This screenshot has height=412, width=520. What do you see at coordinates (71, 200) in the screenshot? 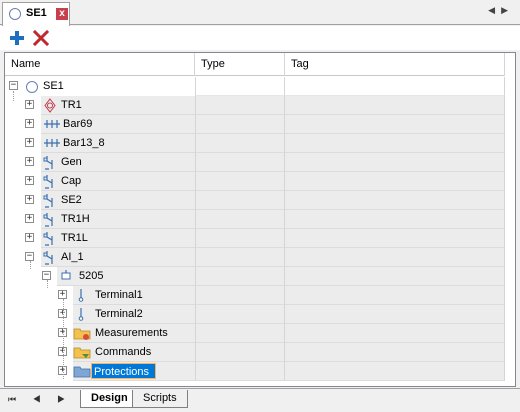
I see `tree-label: SE2` at bounding box center [71, 200].